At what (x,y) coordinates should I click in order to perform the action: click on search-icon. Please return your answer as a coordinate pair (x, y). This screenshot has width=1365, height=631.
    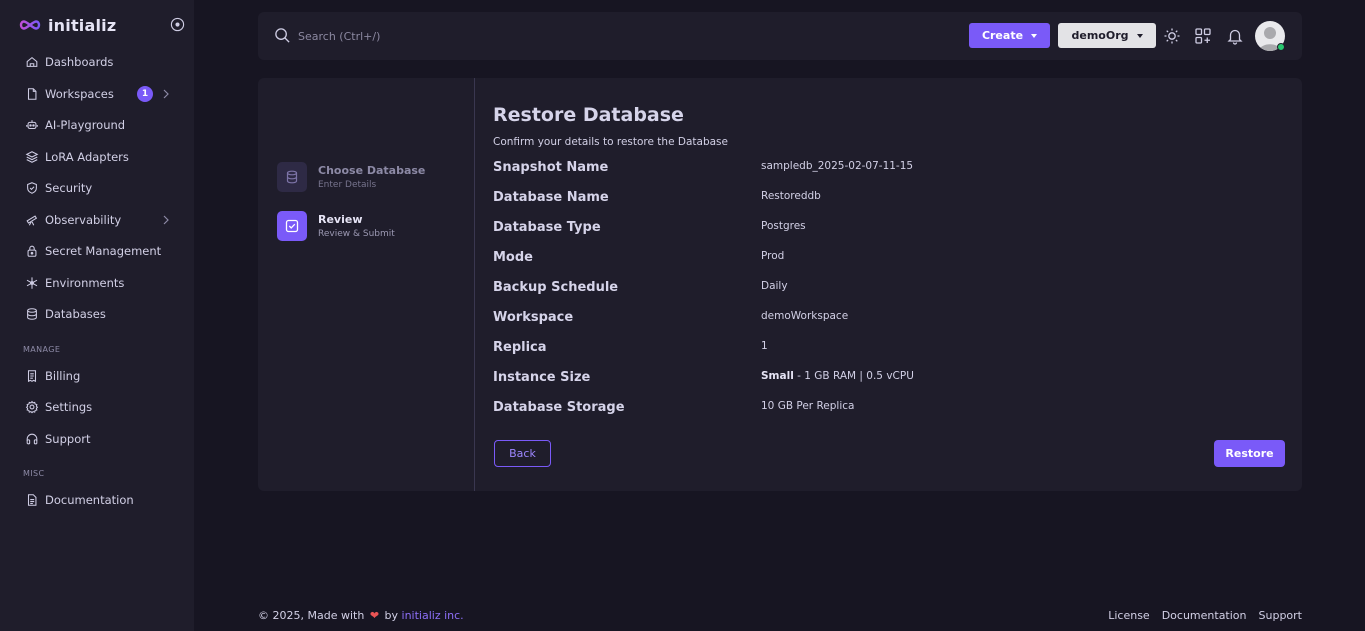
    Looking at the image, I should click on (282, 35).